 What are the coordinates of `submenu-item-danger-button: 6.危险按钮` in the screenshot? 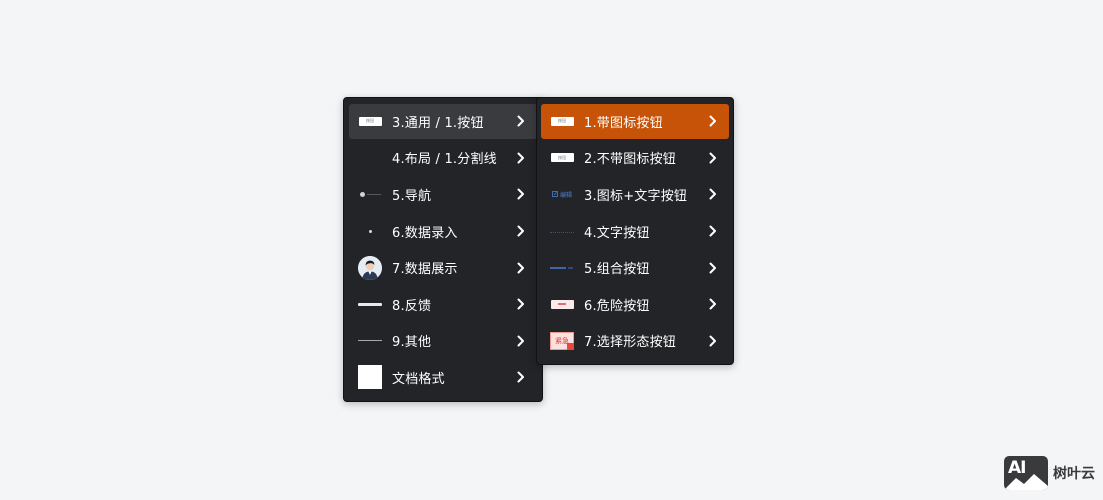 It's located at (635, 304).